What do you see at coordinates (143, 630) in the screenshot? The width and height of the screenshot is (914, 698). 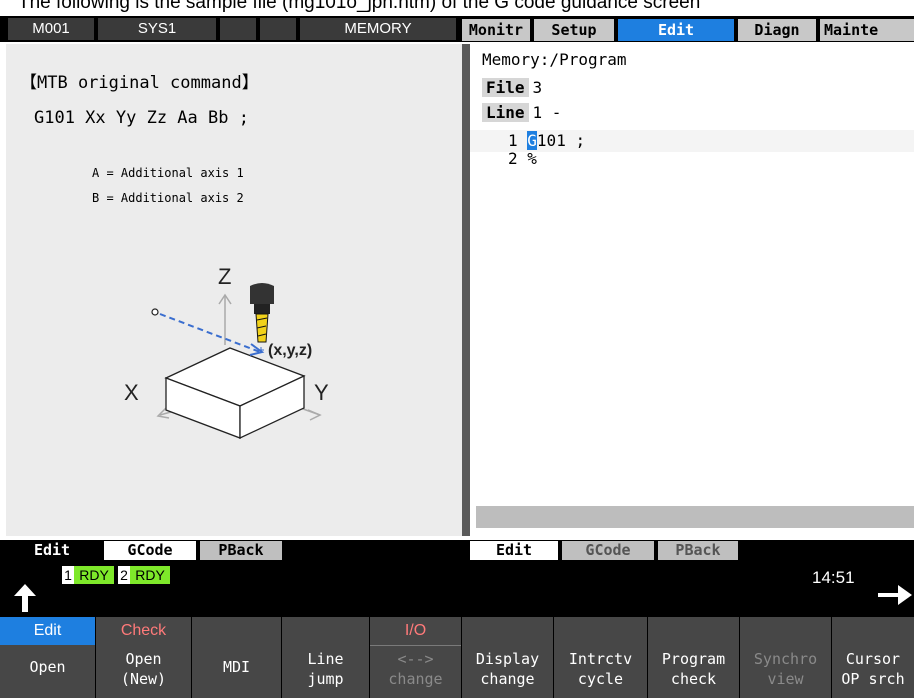 I see `fkey-check-label: Check` at bounding box center [143, 630].